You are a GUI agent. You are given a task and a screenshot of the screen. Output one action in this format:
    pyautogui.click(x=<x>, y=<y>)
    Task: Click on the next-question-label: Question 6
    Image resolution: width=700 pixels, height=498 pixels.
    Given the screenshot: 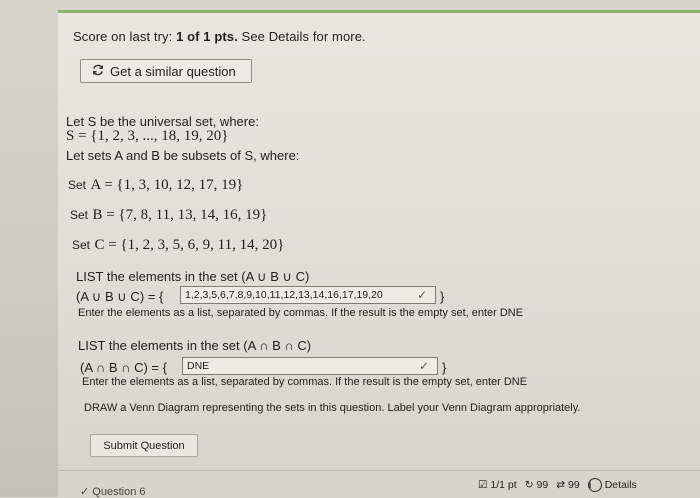 What is the action you would take?
    pyautogui.click(x=119, y=492)
    